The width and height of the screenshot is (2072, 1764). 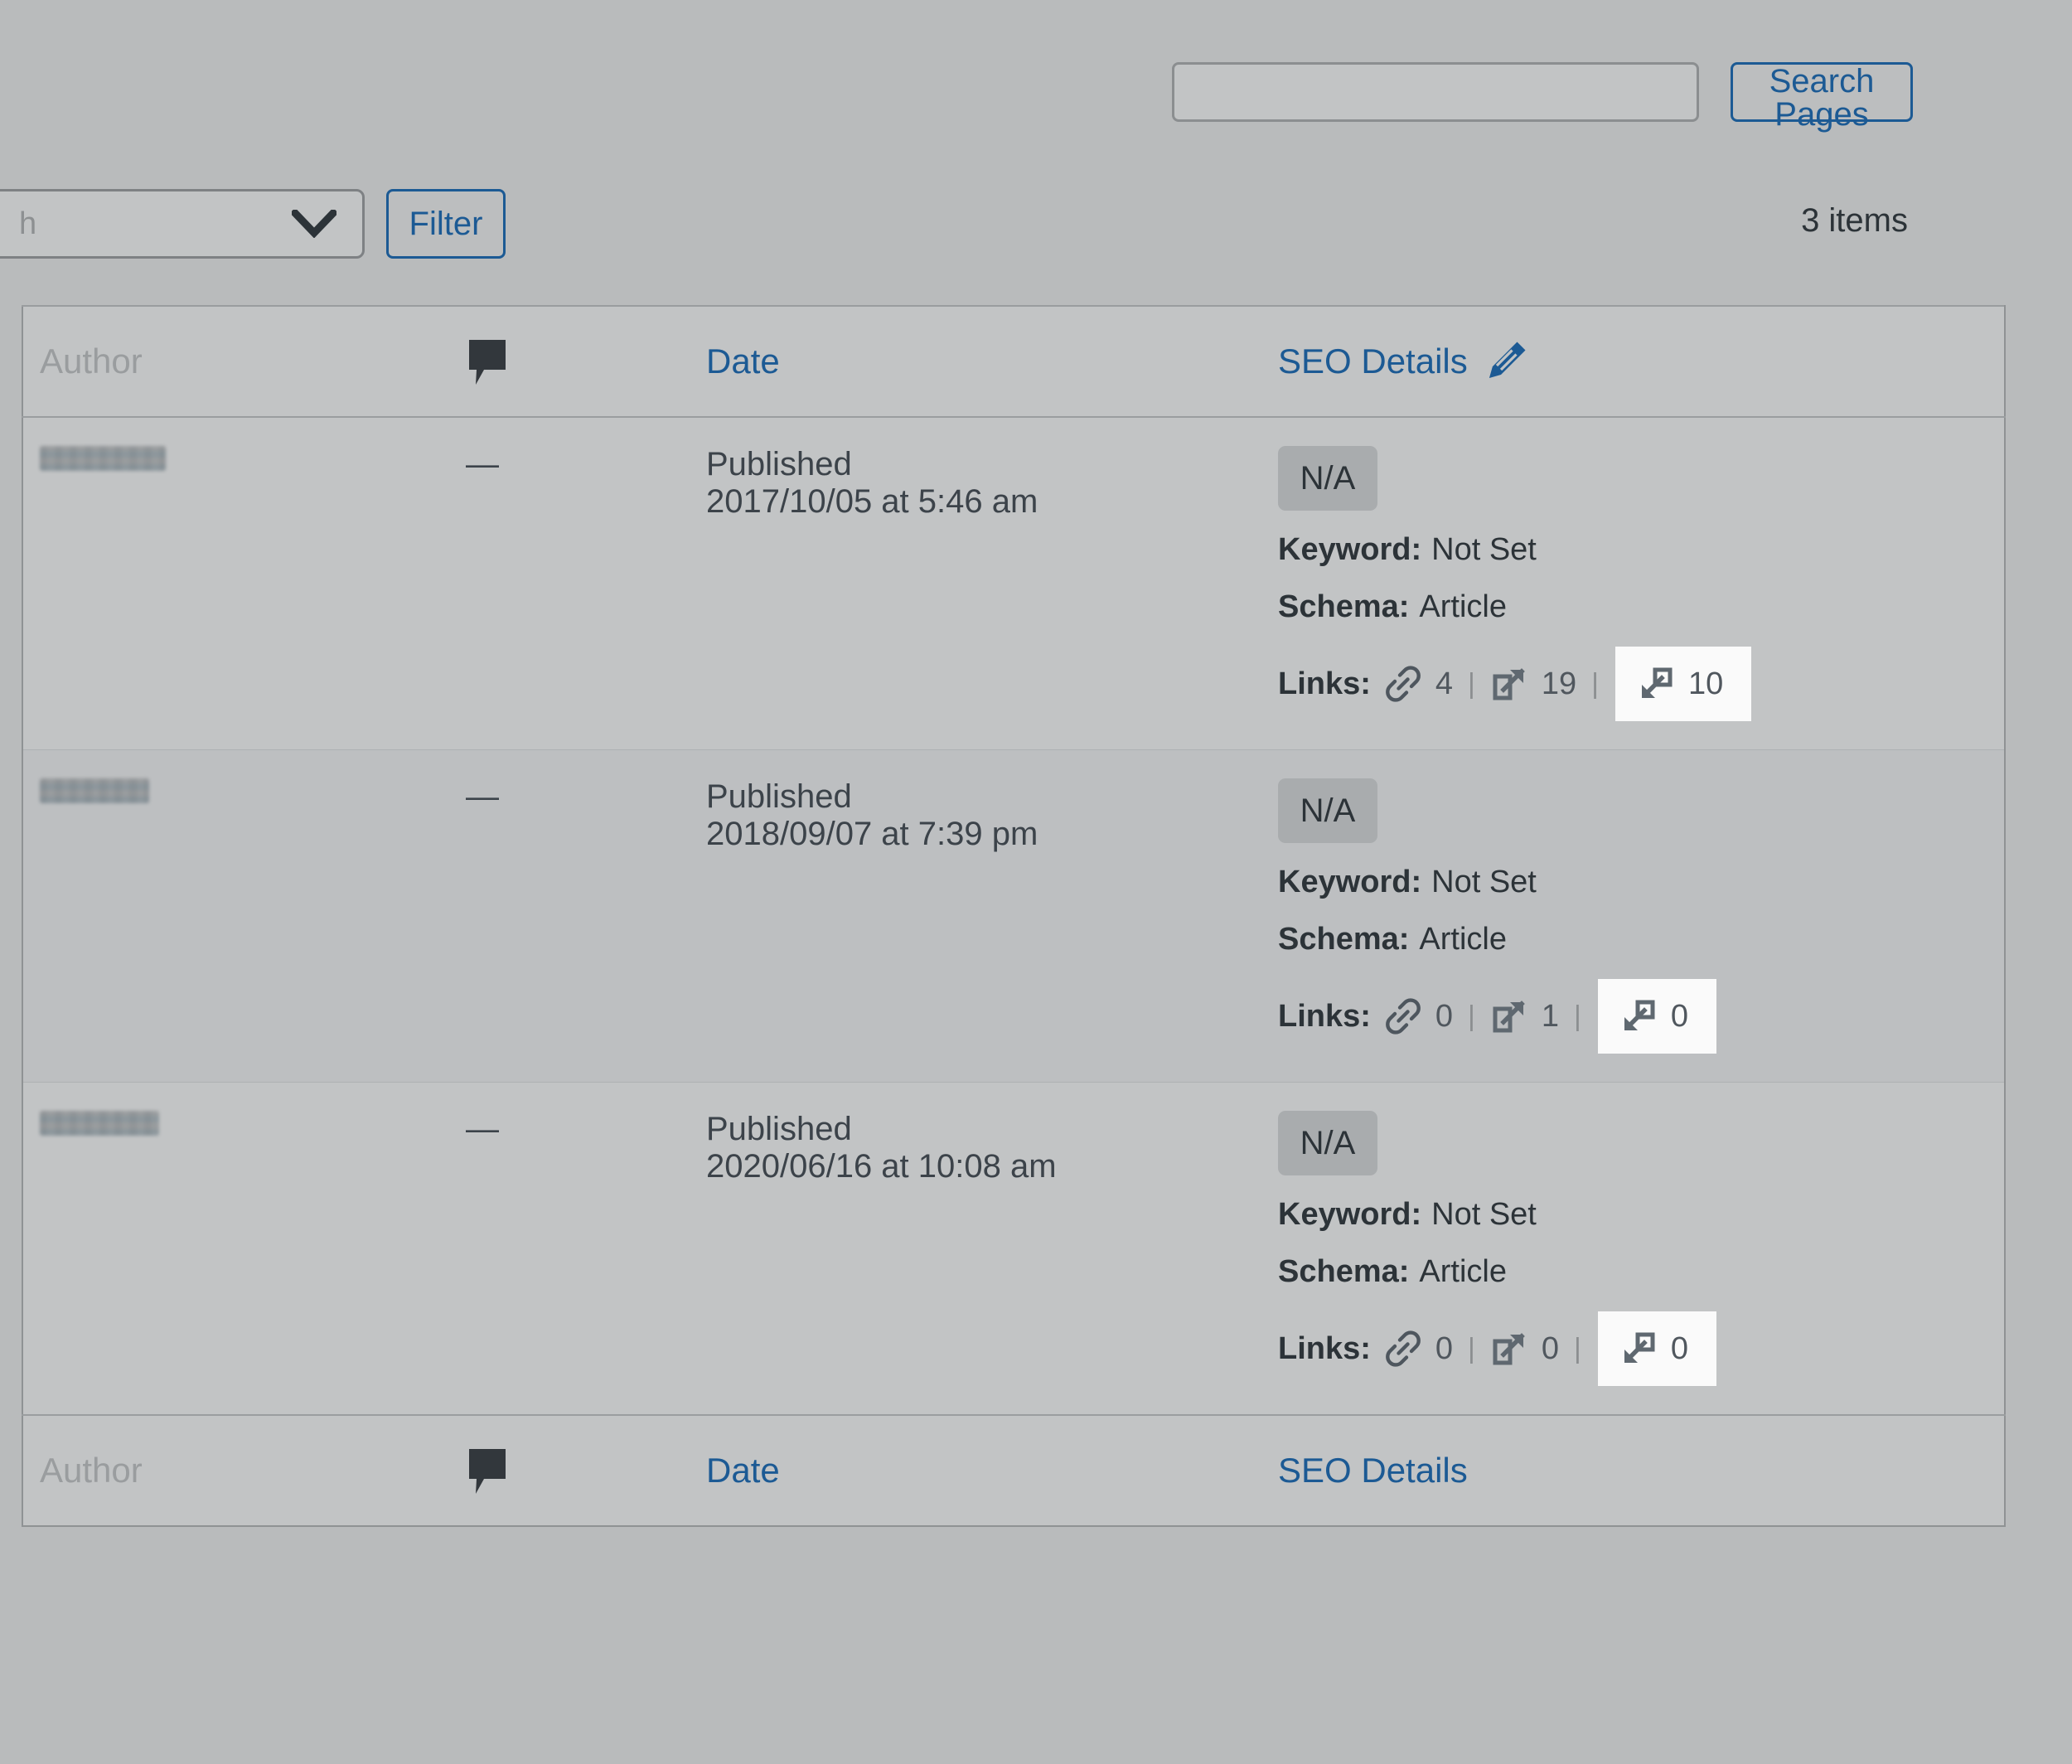 What do you see at coordinates (1550, 1016) in the screenshot?
I see `external-links-count: 1` at bounding box center [1550, 1016].